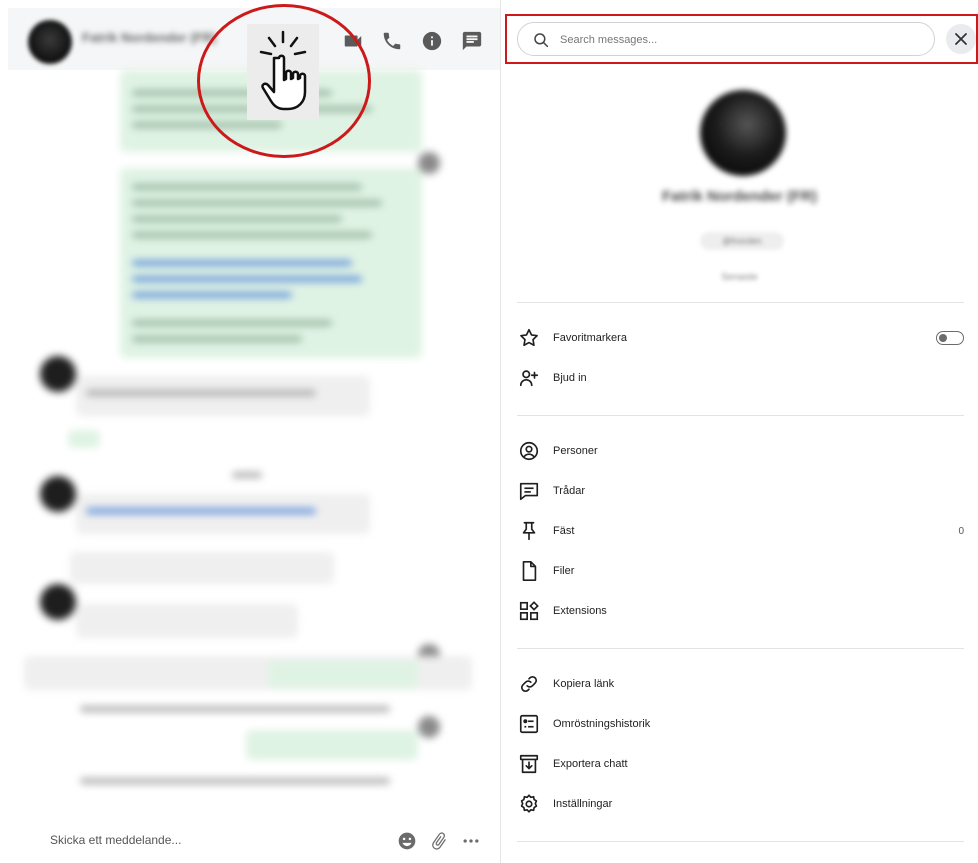 The height and width of the screenshot is (863, 978). Describe the element at coordinates (529, 804) in the screenshot. I see `gear-icon` at that location.